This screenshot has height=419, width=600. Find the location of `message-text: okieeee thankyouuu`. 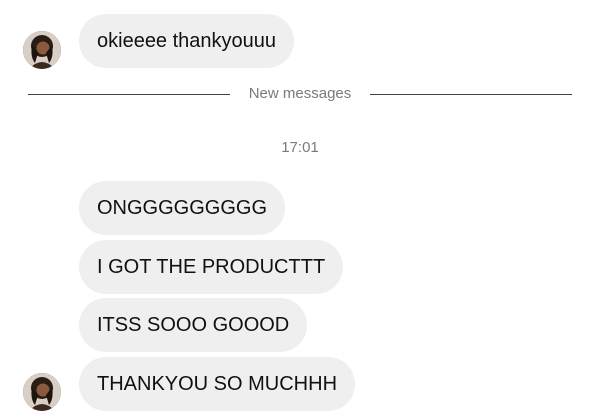

message-text: okieeee thankyouuu is located at coordinates (187, 41).